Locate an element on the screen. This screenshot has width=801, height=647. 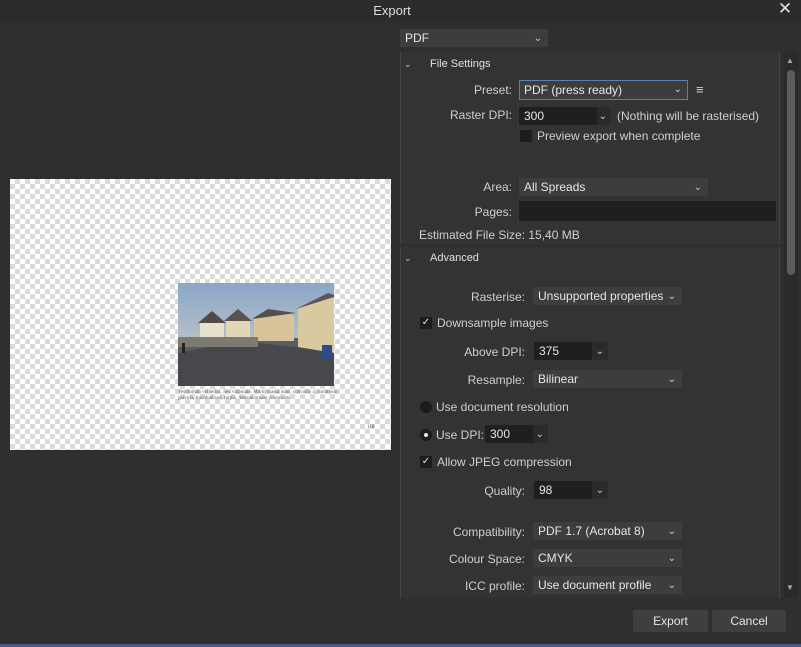
radio-selected-dot is located at coordinates (426, 435).